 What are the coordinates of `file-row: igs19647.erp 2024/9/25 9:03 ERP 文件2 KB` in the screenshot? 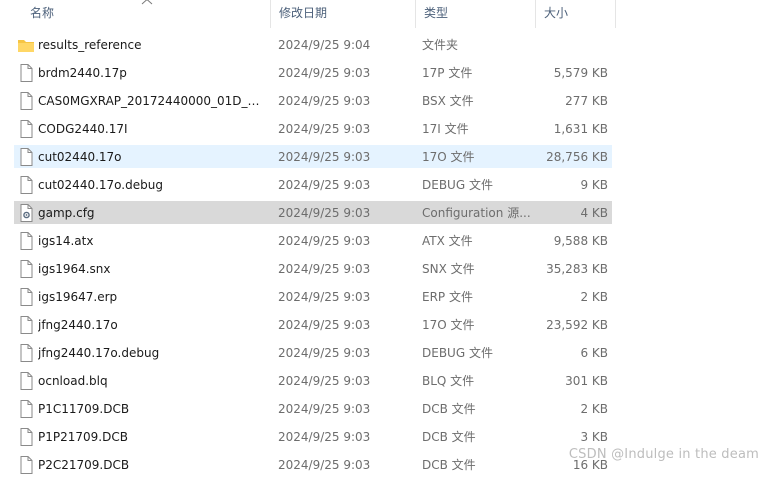 It's located at (381, 298).